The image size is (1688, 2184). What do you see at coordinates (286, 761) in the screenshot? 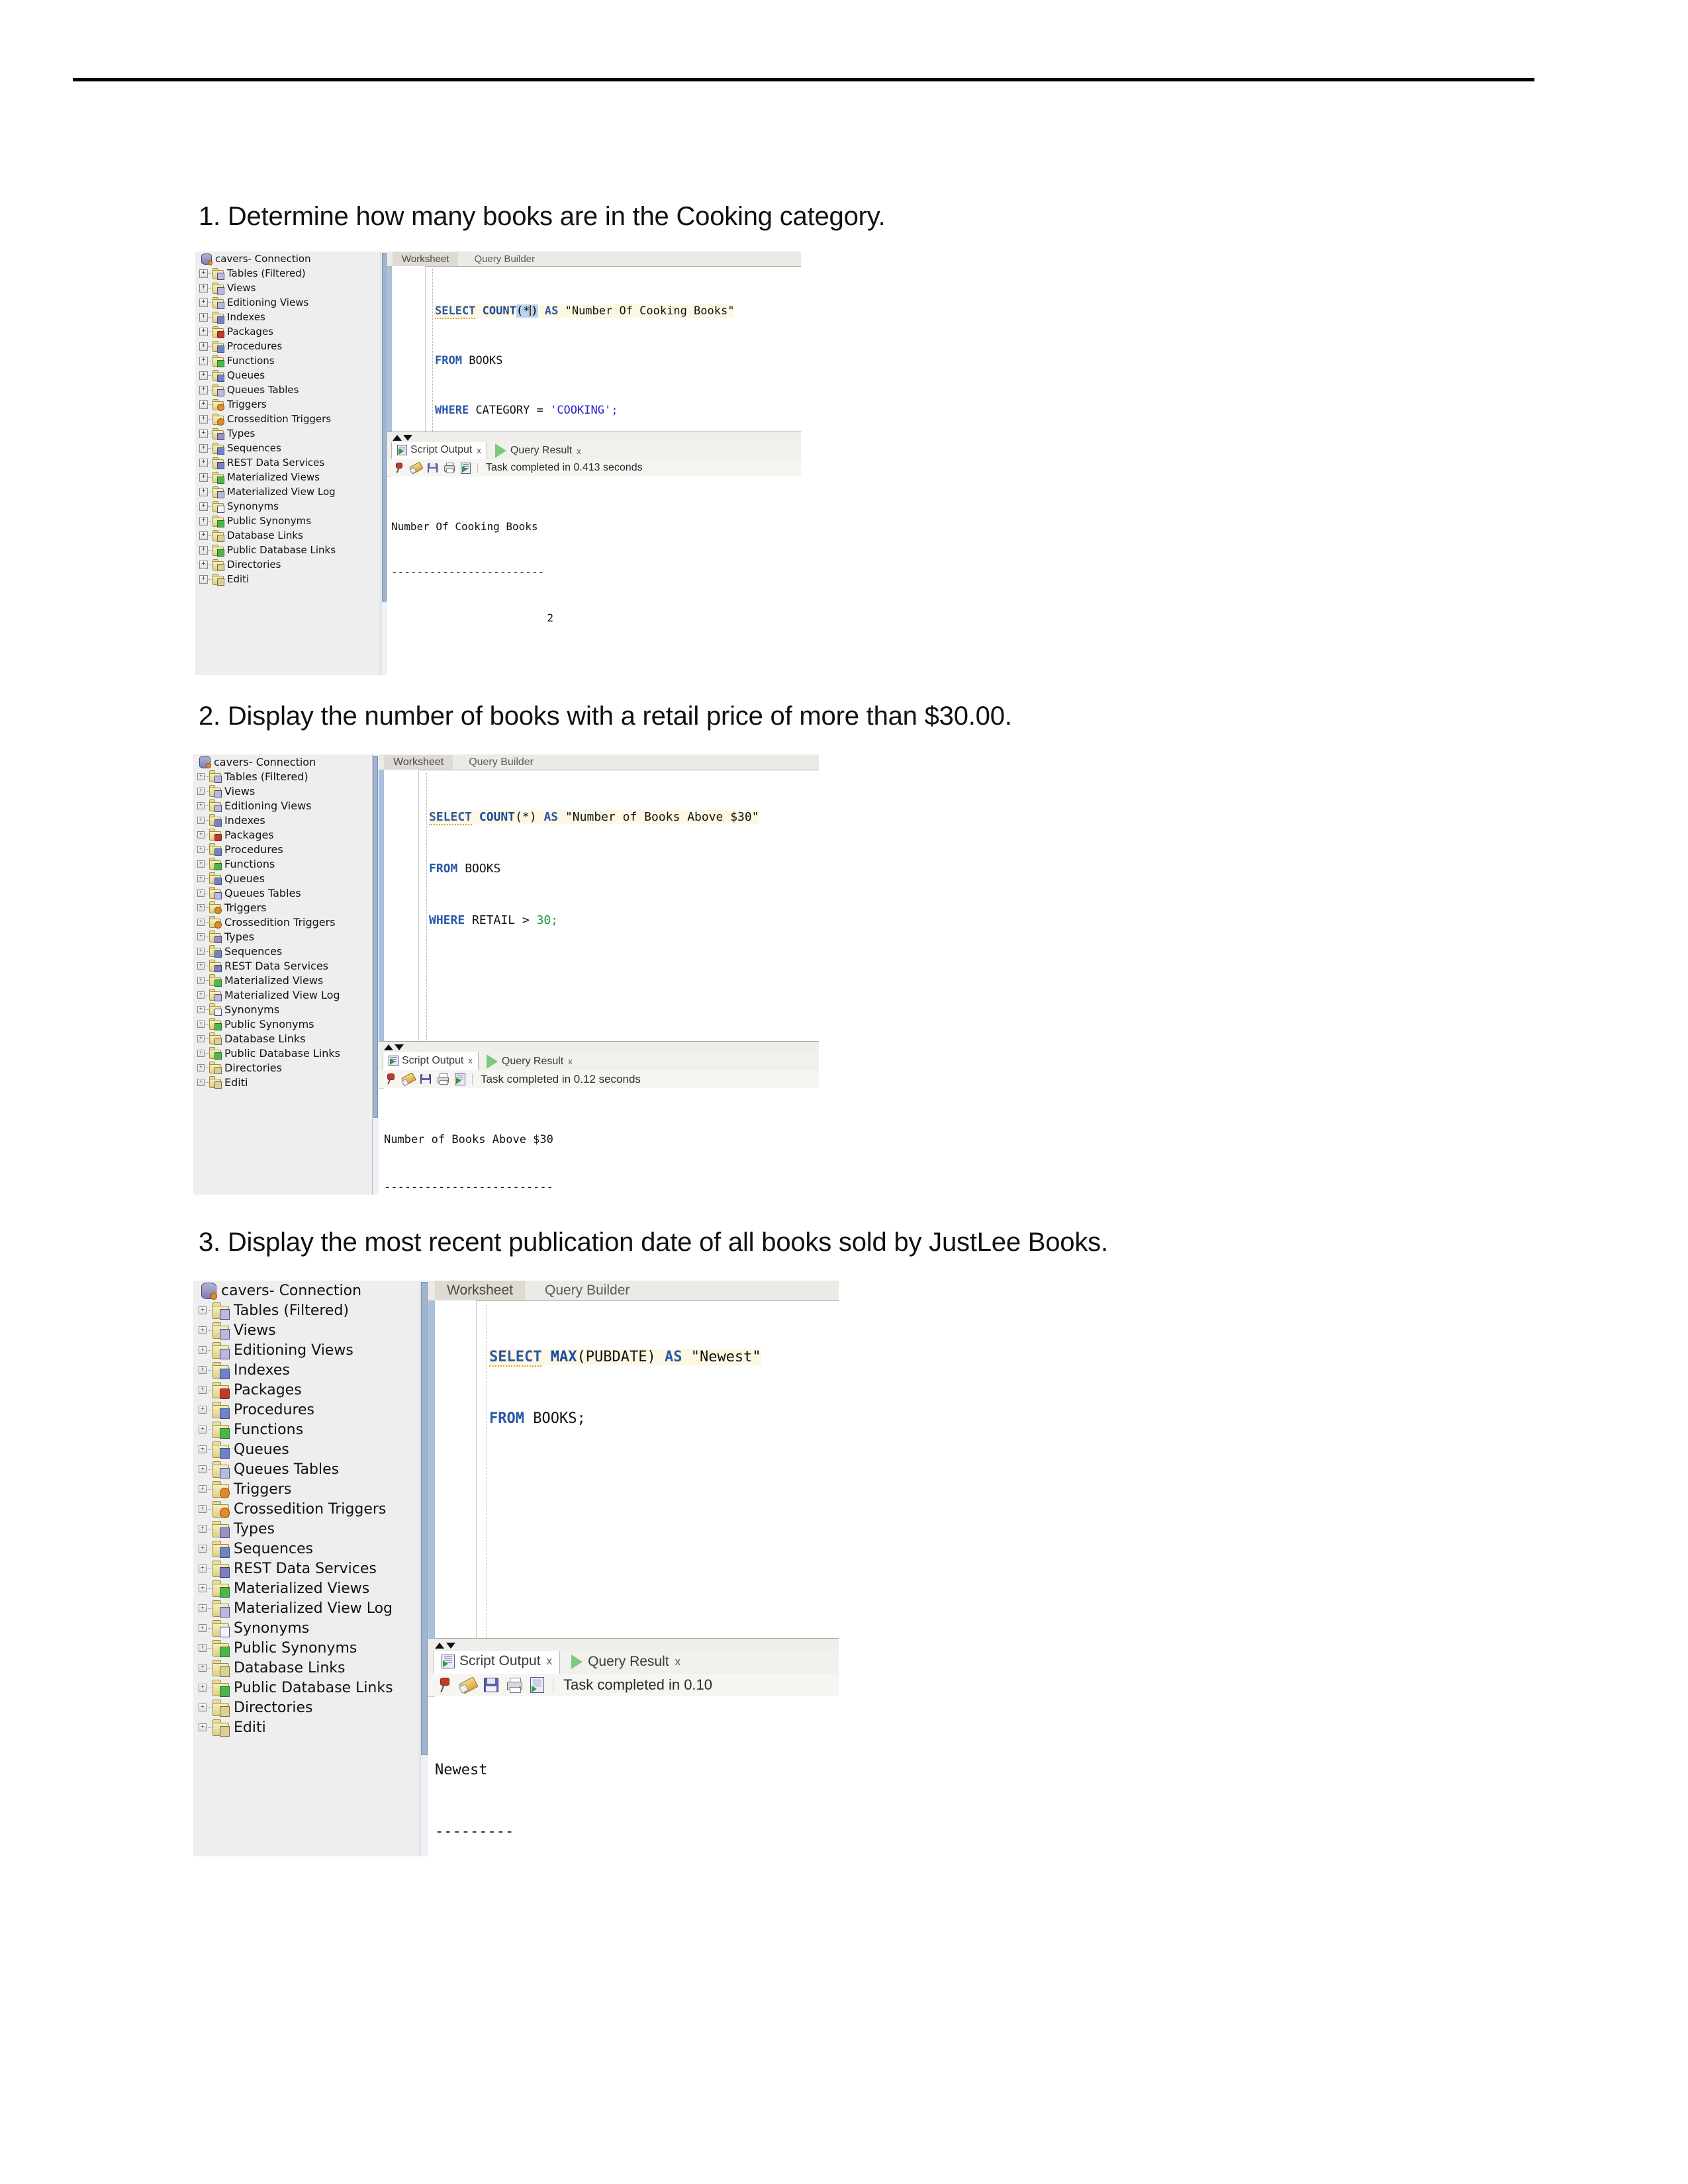
I see `tree-item-connection: cavers- Connection` at bounding box center [286, 761].